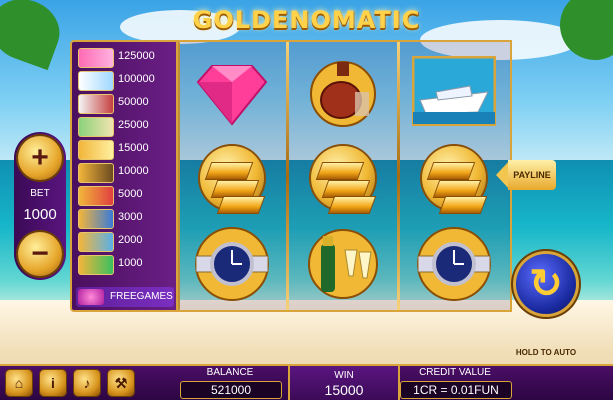  What do you see at coordinates (40, 214) in the screenshot?
I see `bet-value: 1000` at bounding box center [40, 214].